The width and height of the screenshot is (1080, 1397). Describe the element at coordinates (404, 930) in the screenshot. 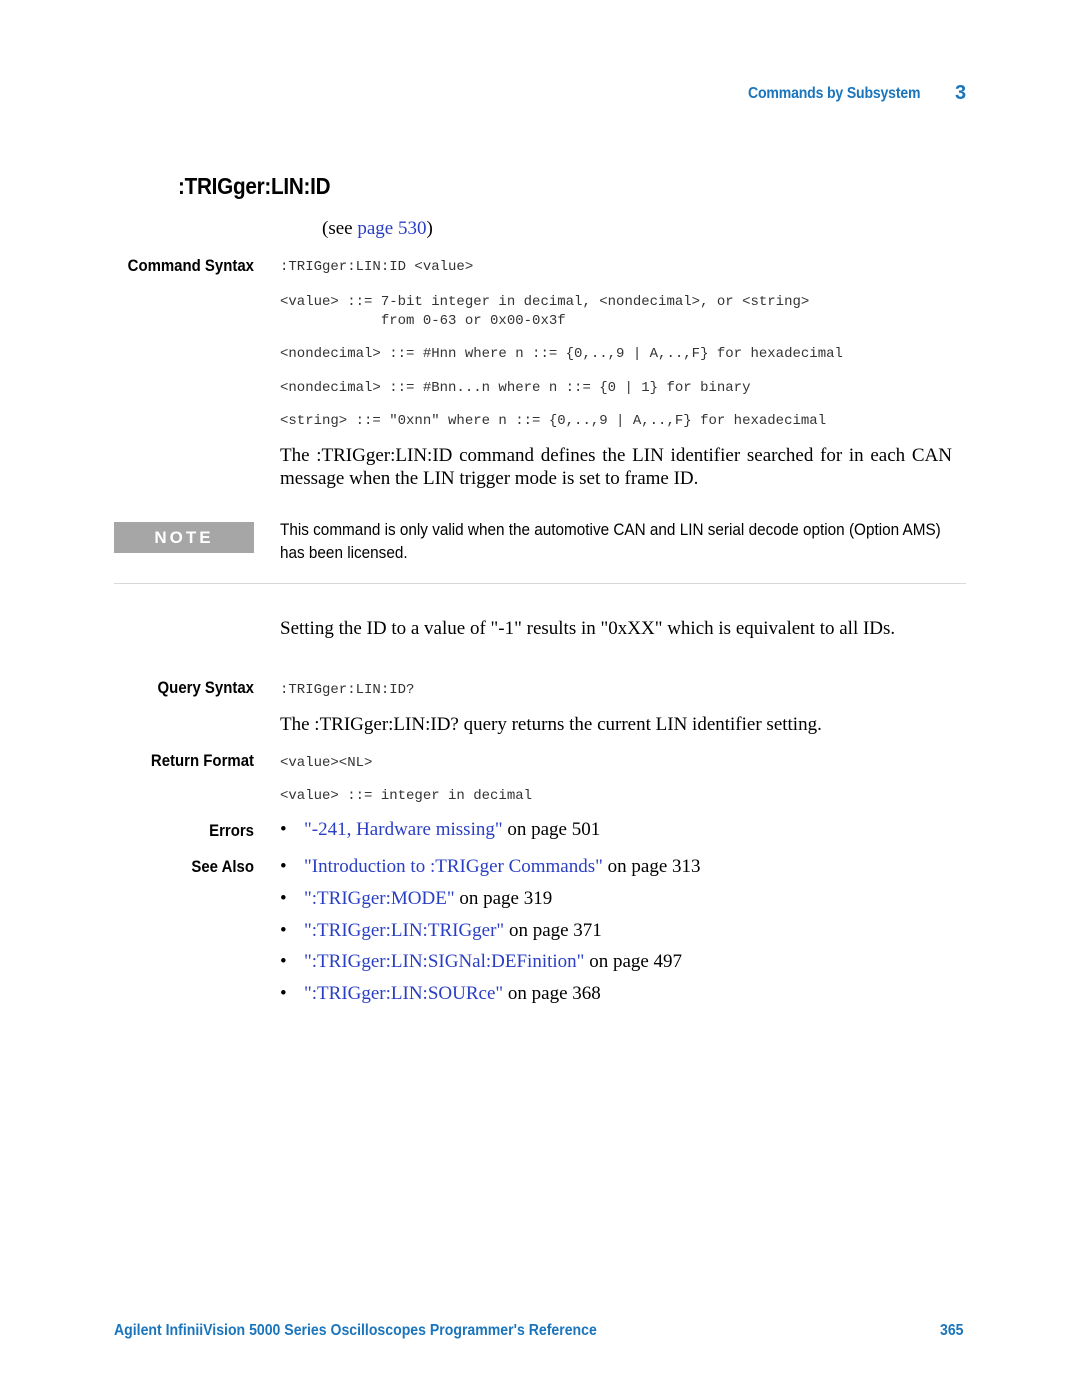

I see `see-also-link: ":TRIGger:LIN:TRIGger"` at that location.